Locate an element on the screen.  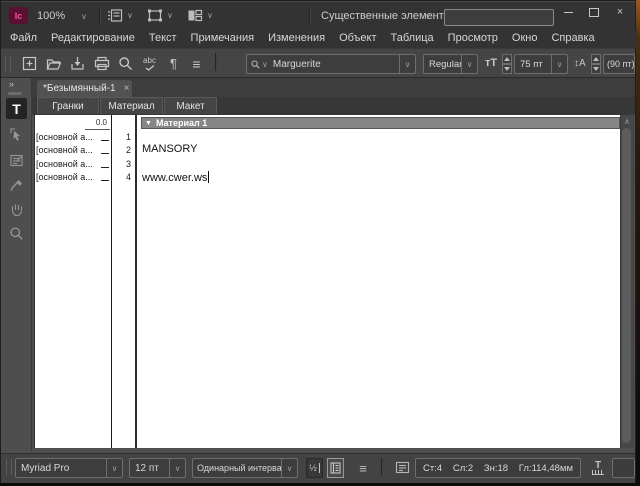
menu-type: Текст is located at coordinates (163, 38).